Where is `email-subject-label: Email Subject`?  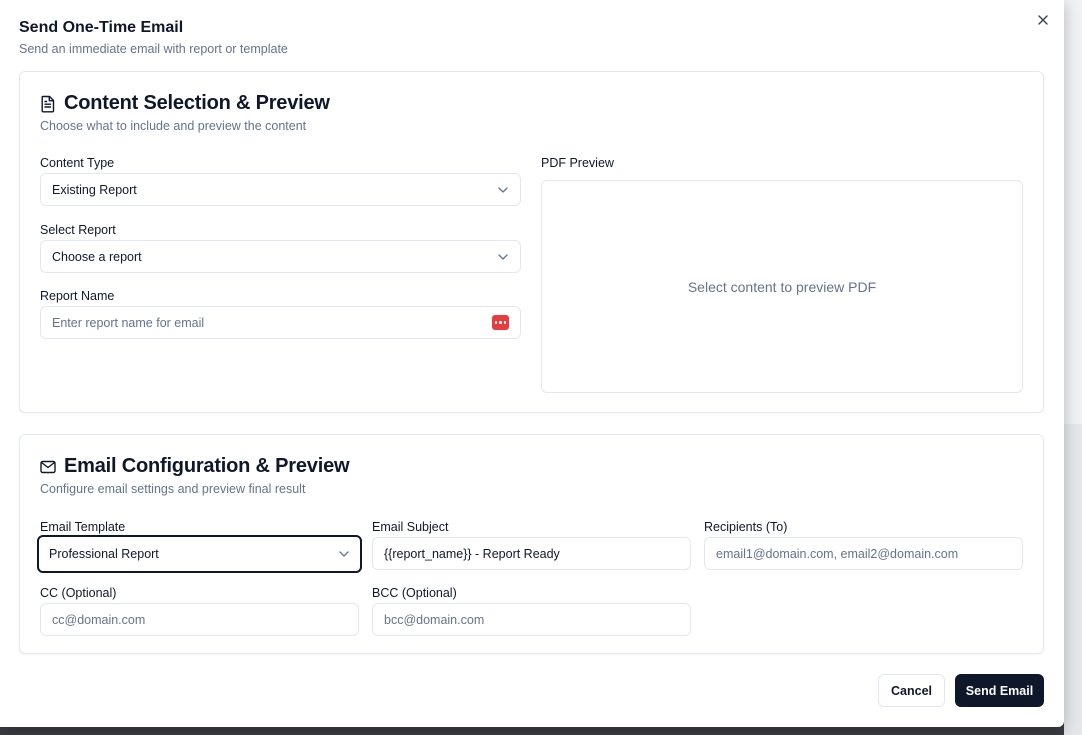 email-subject-label: Email Subject is located at coordinates (410, 527).